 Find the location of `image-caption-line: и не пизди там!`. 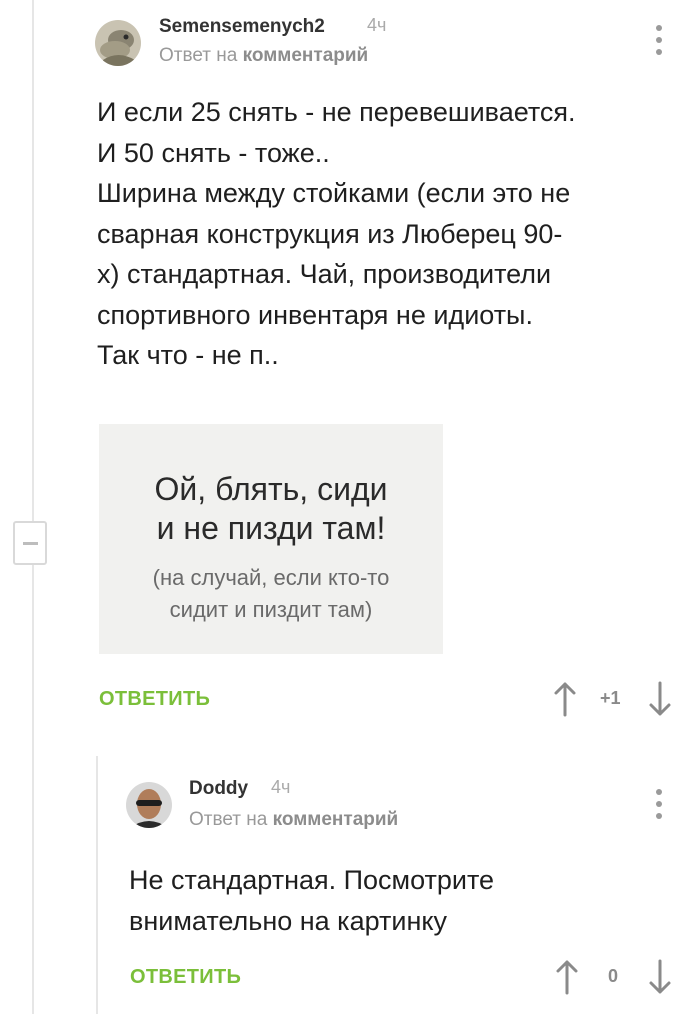

image-caption-line: и не пизди там! is located at coordinates (271, 528).